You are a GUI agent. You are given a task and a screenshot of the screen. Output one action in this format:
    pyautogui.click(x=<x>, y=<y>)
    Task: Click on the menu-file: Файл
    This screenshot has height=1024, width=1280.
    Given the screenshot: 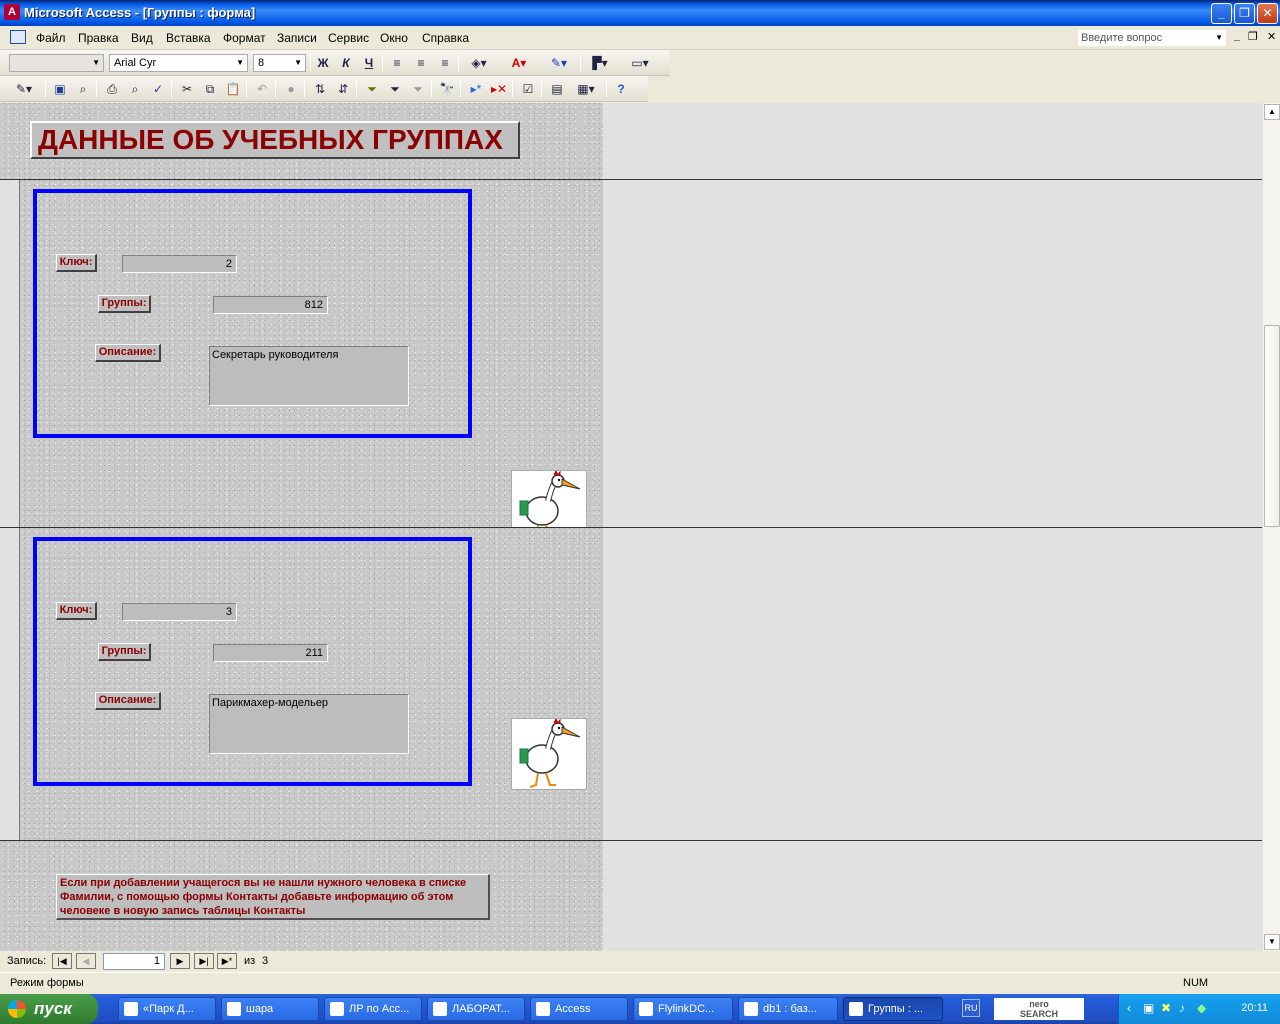 What is the action you would take?
    pyautogui.click(x=51, y=38)
    